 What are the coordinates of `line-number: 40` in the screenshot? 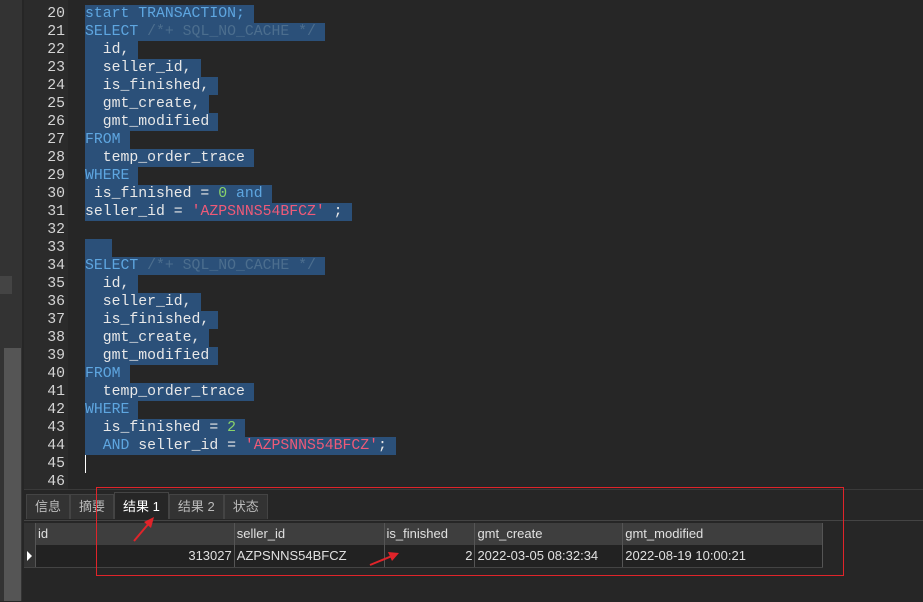 It's located at (56, 374).